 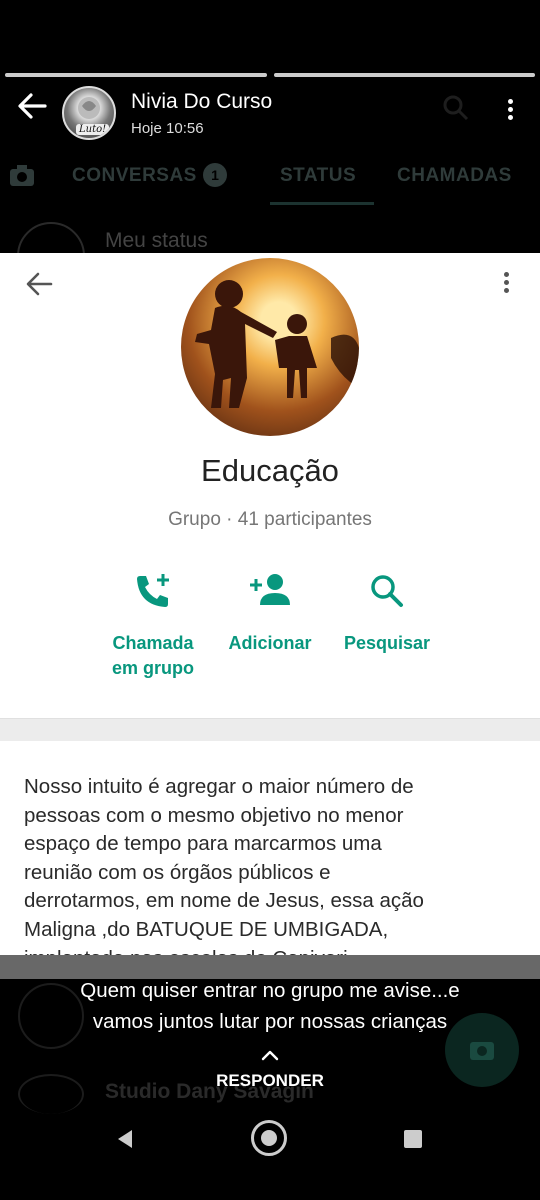 I want to click on faded-camera-icon, so click(x=22, y=178).